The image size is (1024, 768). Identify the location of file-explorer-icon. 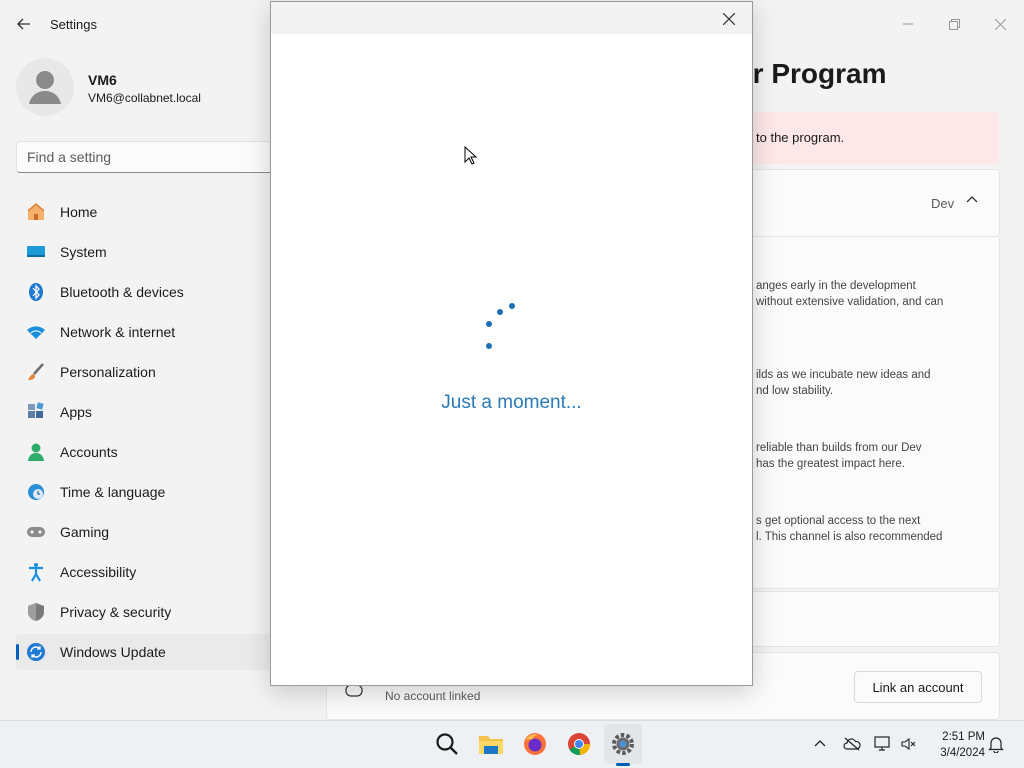
(491, 744).